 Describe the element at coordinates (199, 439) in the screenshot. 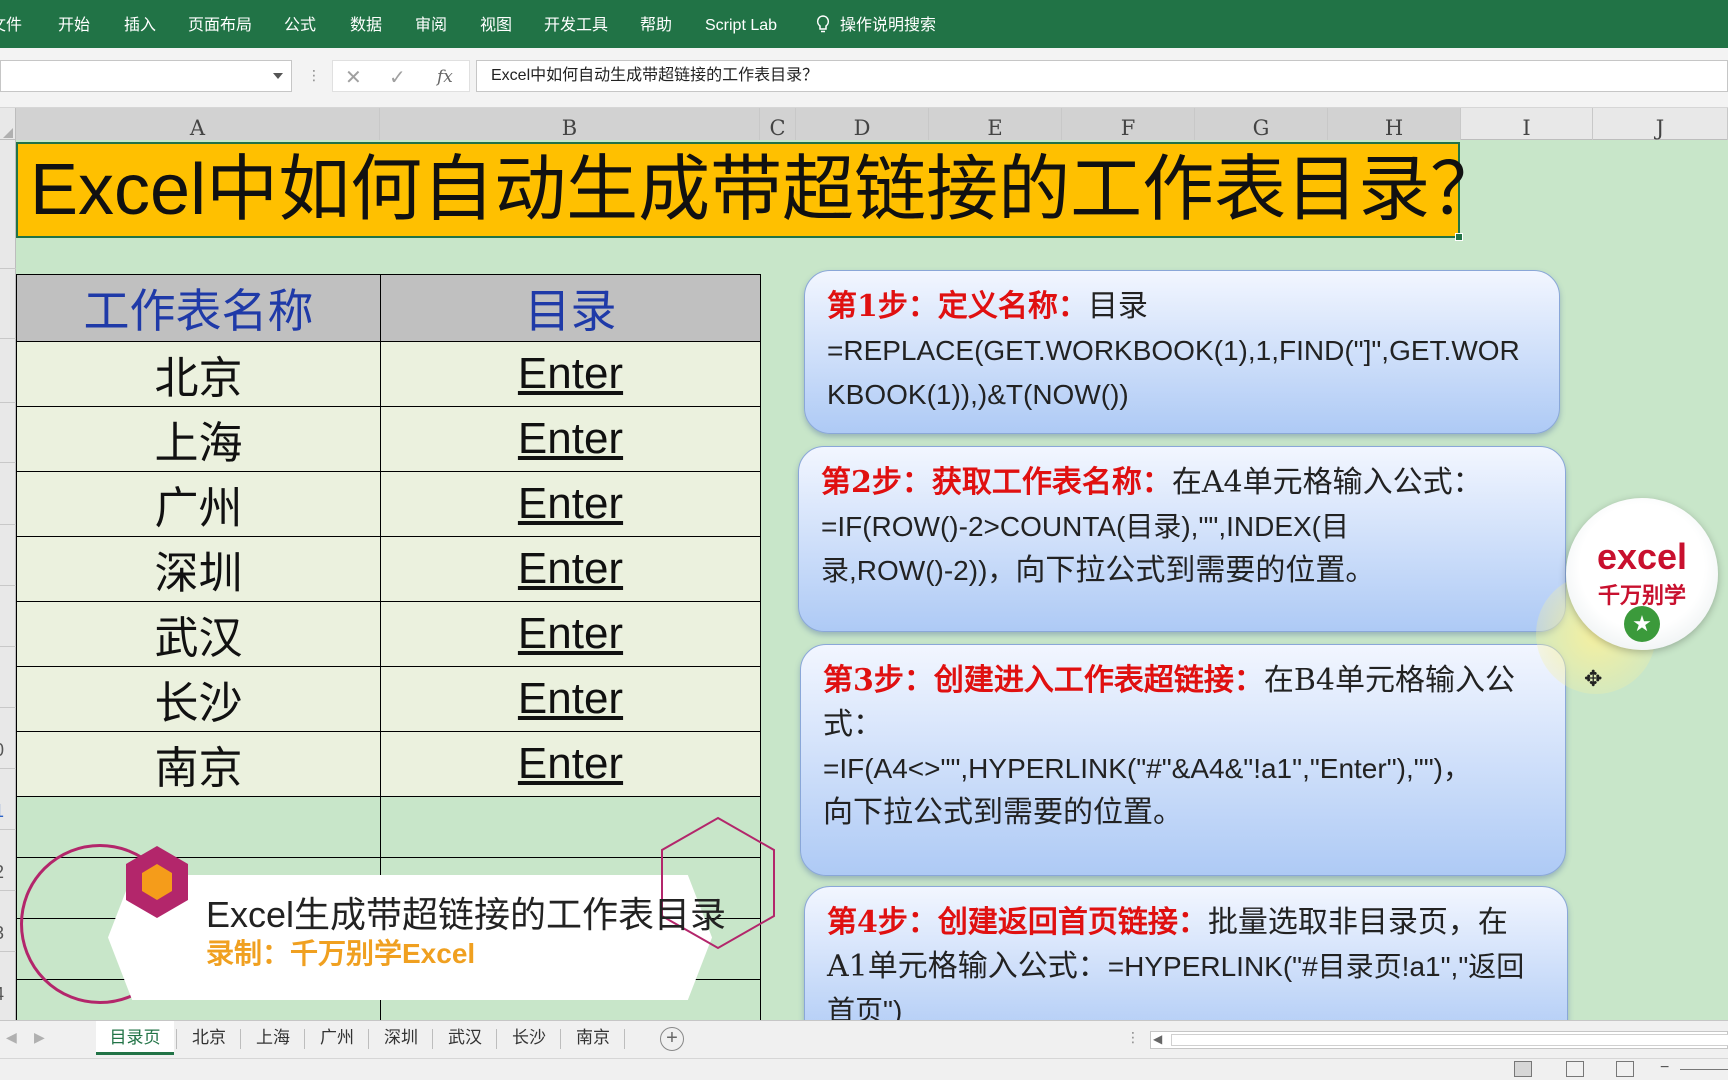

I see `sheet-name-cell: 上海` at that location.